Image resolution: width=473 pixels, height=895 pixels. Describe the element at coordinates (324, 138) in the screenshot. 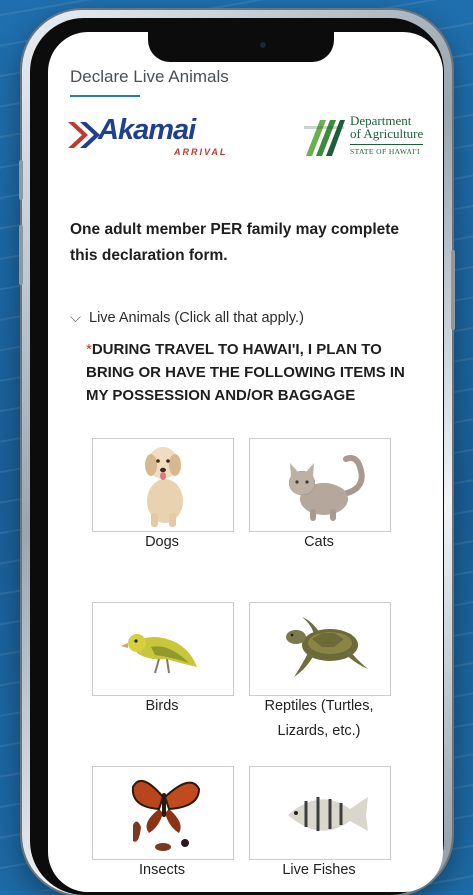

I see `doa-leaf-icon` at that location.